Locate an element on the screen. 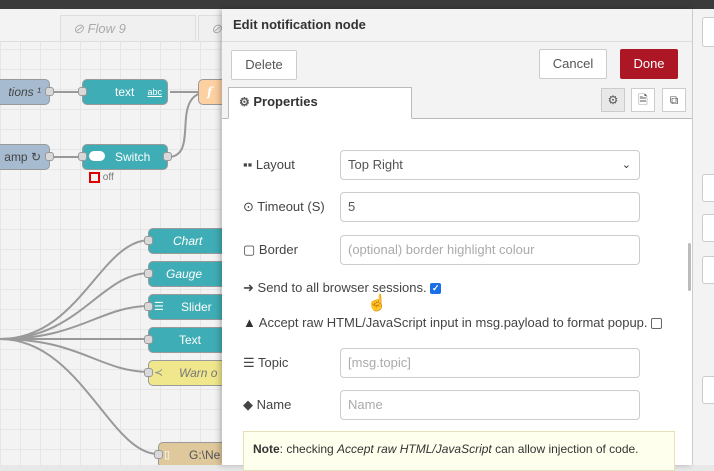 The width and height of the screenshot is (714, 471). right-sidebar is located at coordinates (703, 237).